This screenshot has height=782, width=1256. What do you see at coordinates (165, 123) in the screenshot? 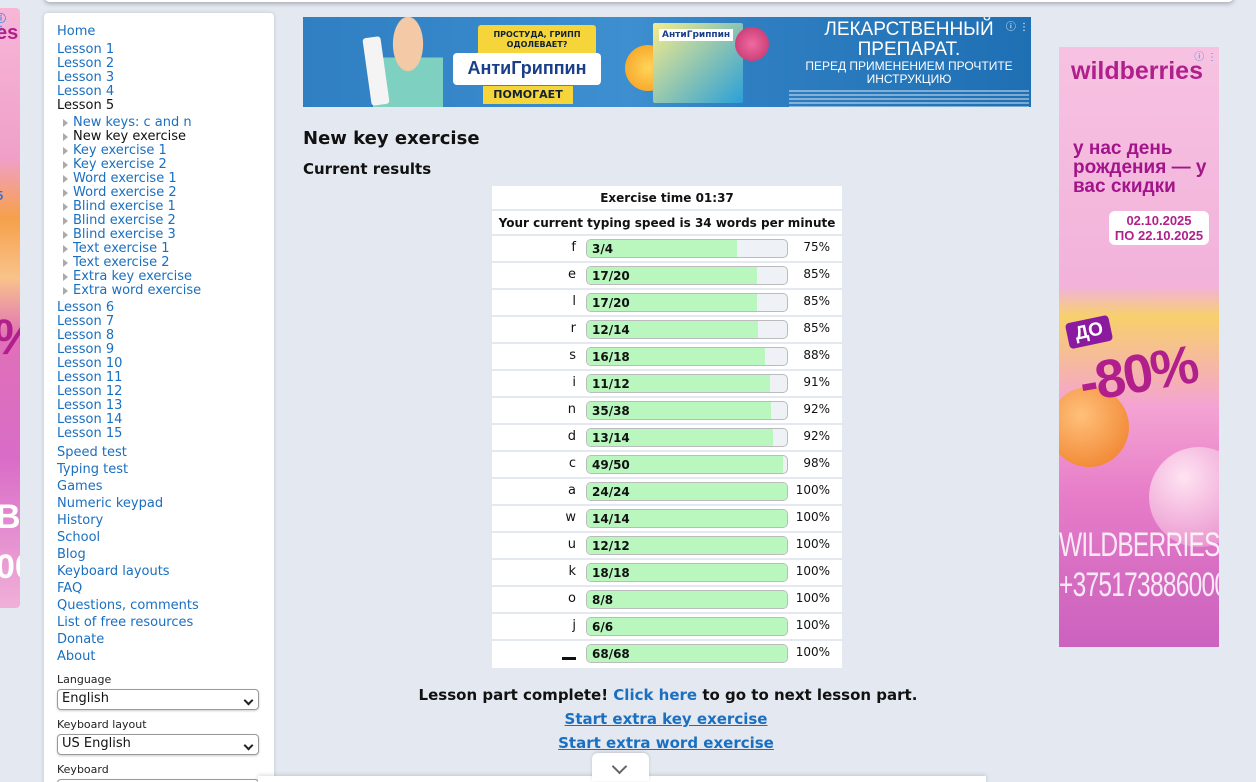
I see `nav-lesson-part: New keys: c and n` at bounding box center [165, 123].